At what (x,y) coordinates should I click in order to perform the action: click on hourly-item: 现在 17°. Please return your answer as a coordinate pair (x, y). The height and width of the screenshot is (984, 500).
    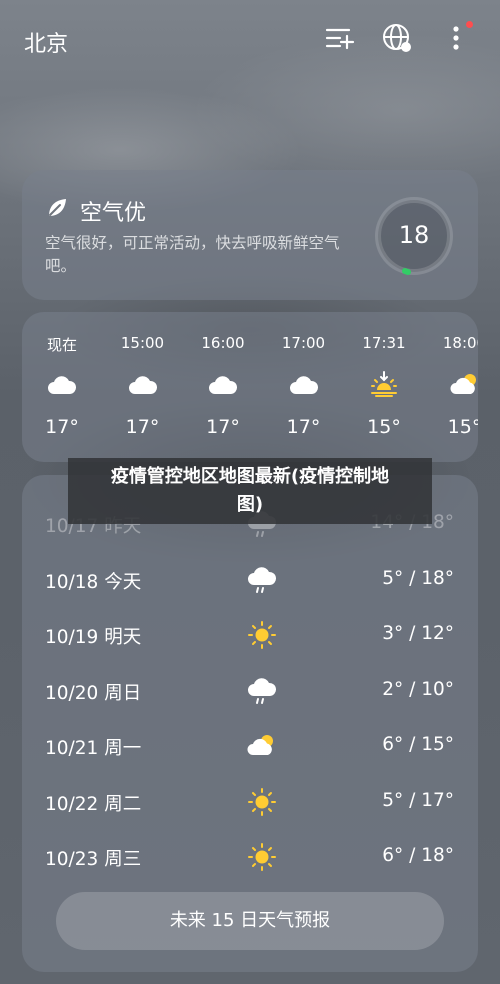
    Looking at the image, I should click on (62, 387).